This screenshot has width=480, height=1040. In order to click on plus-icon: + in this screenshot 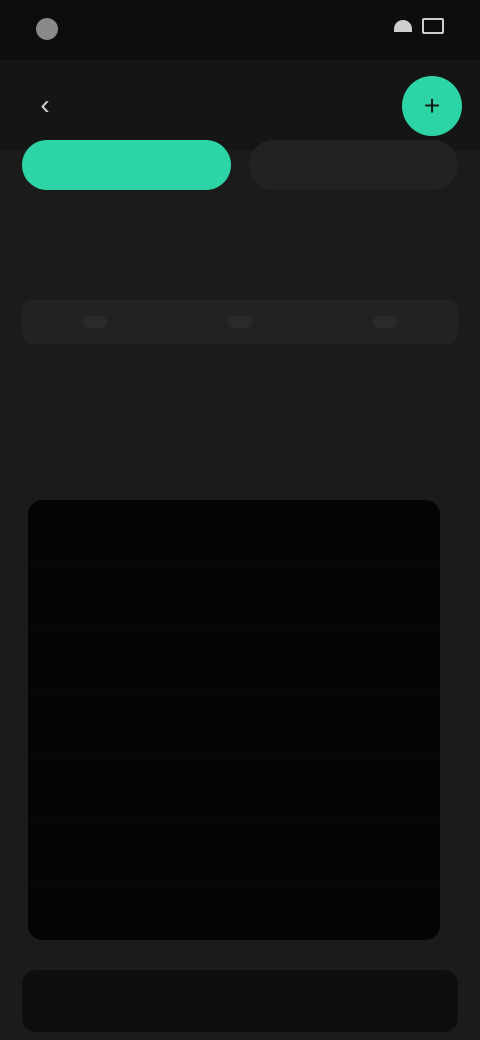, I will do `click(432, 105)`.